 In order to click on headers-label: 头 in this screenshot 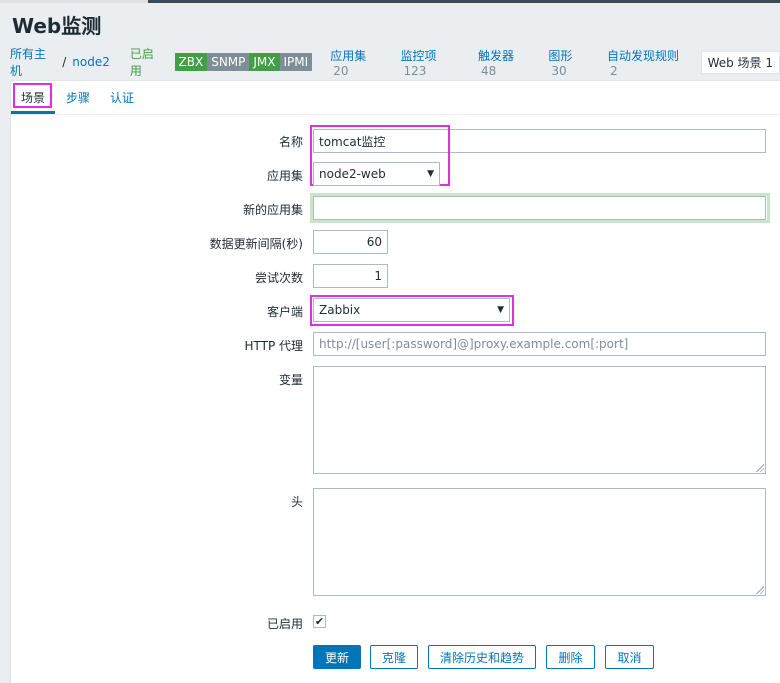, I will do `click(296, 502)`.